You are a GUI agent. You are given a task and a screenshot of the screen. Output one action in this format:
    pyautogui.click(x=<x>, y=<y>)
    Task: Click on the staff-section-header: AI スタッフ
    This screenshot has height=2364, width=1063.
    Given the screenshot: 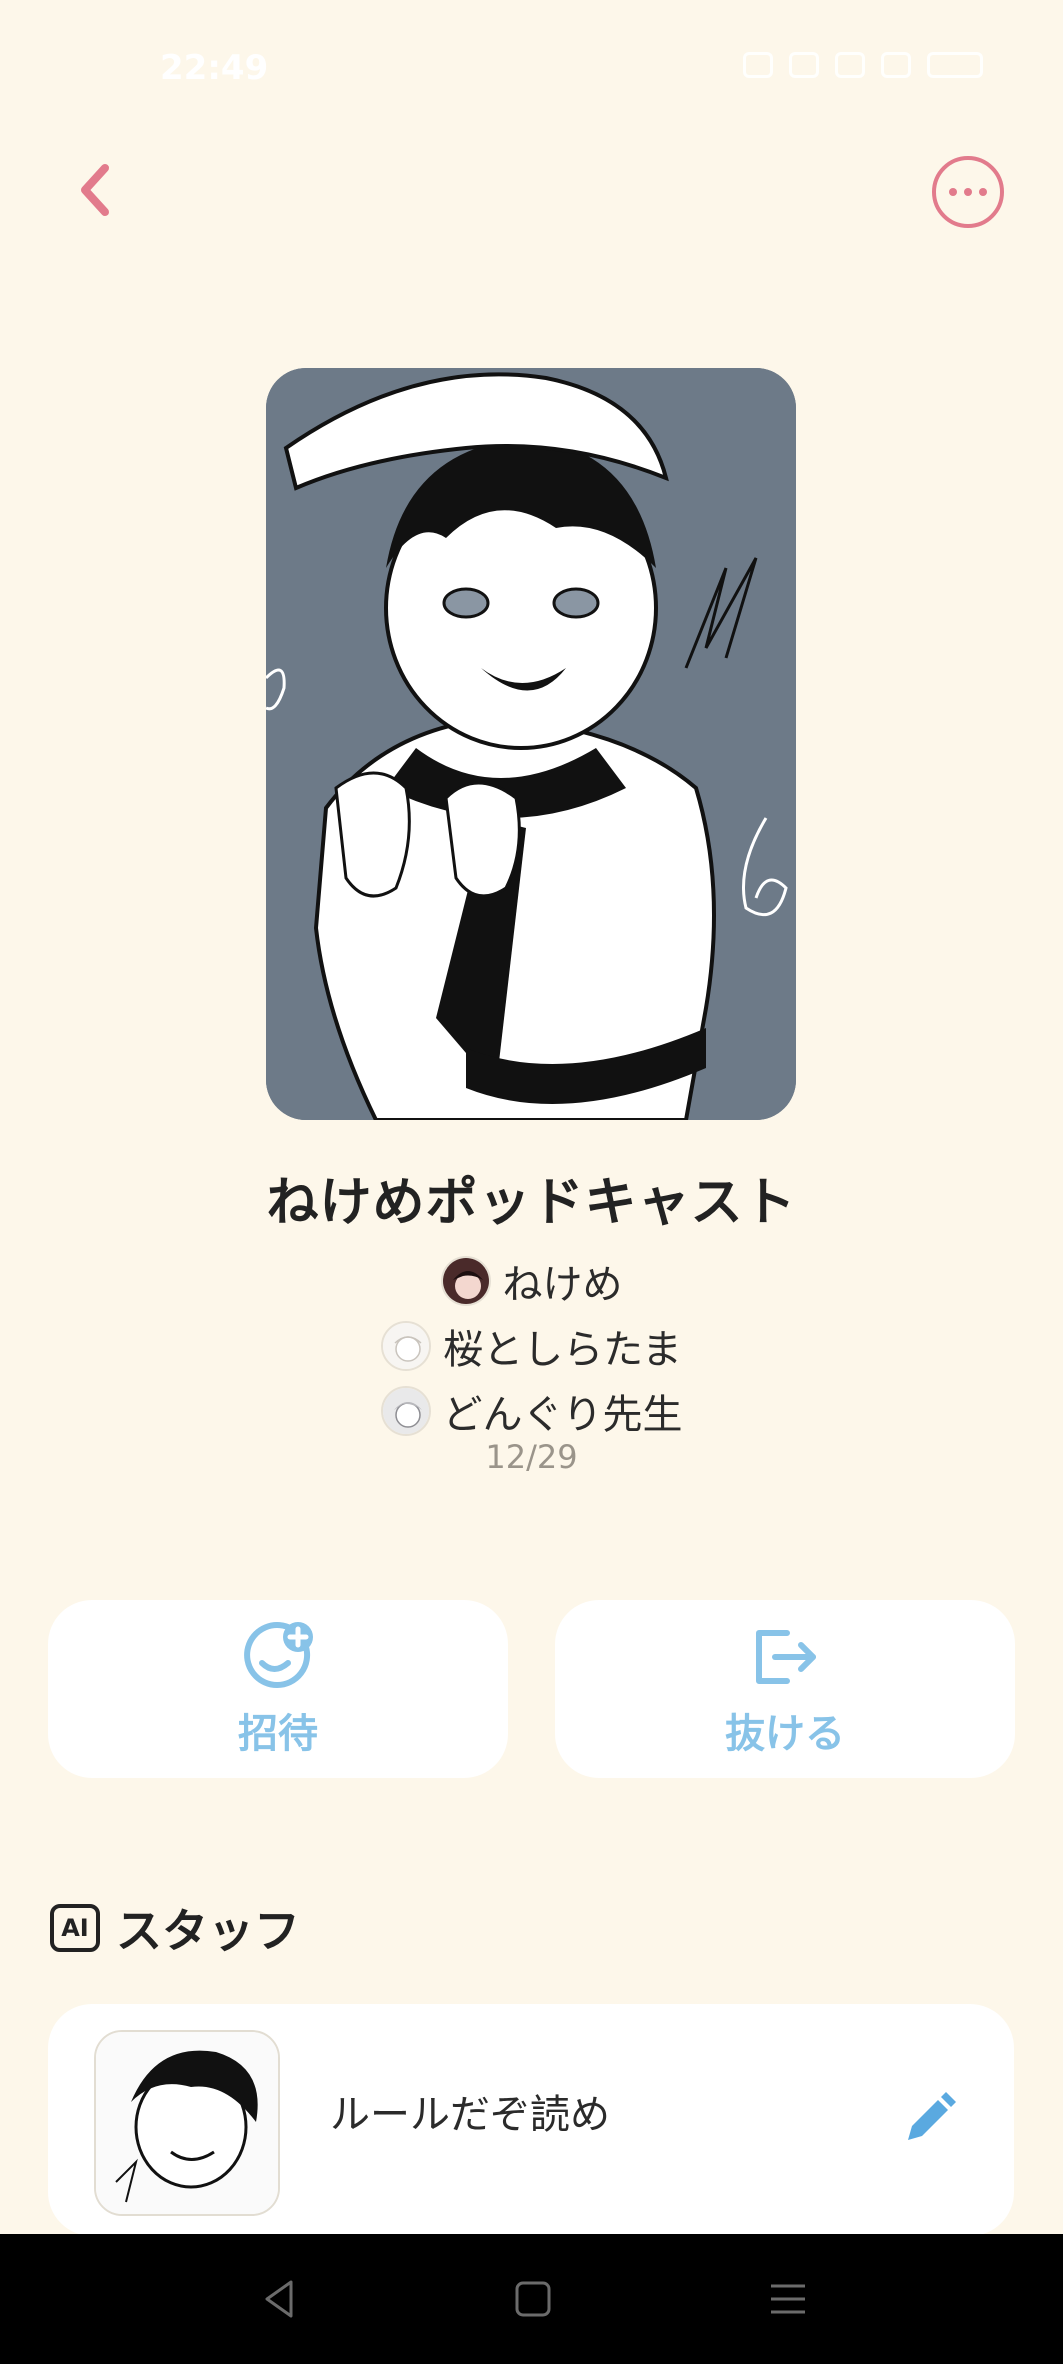 What is the action you would take?
    pyautogui.click(x=175, y=1928)
    